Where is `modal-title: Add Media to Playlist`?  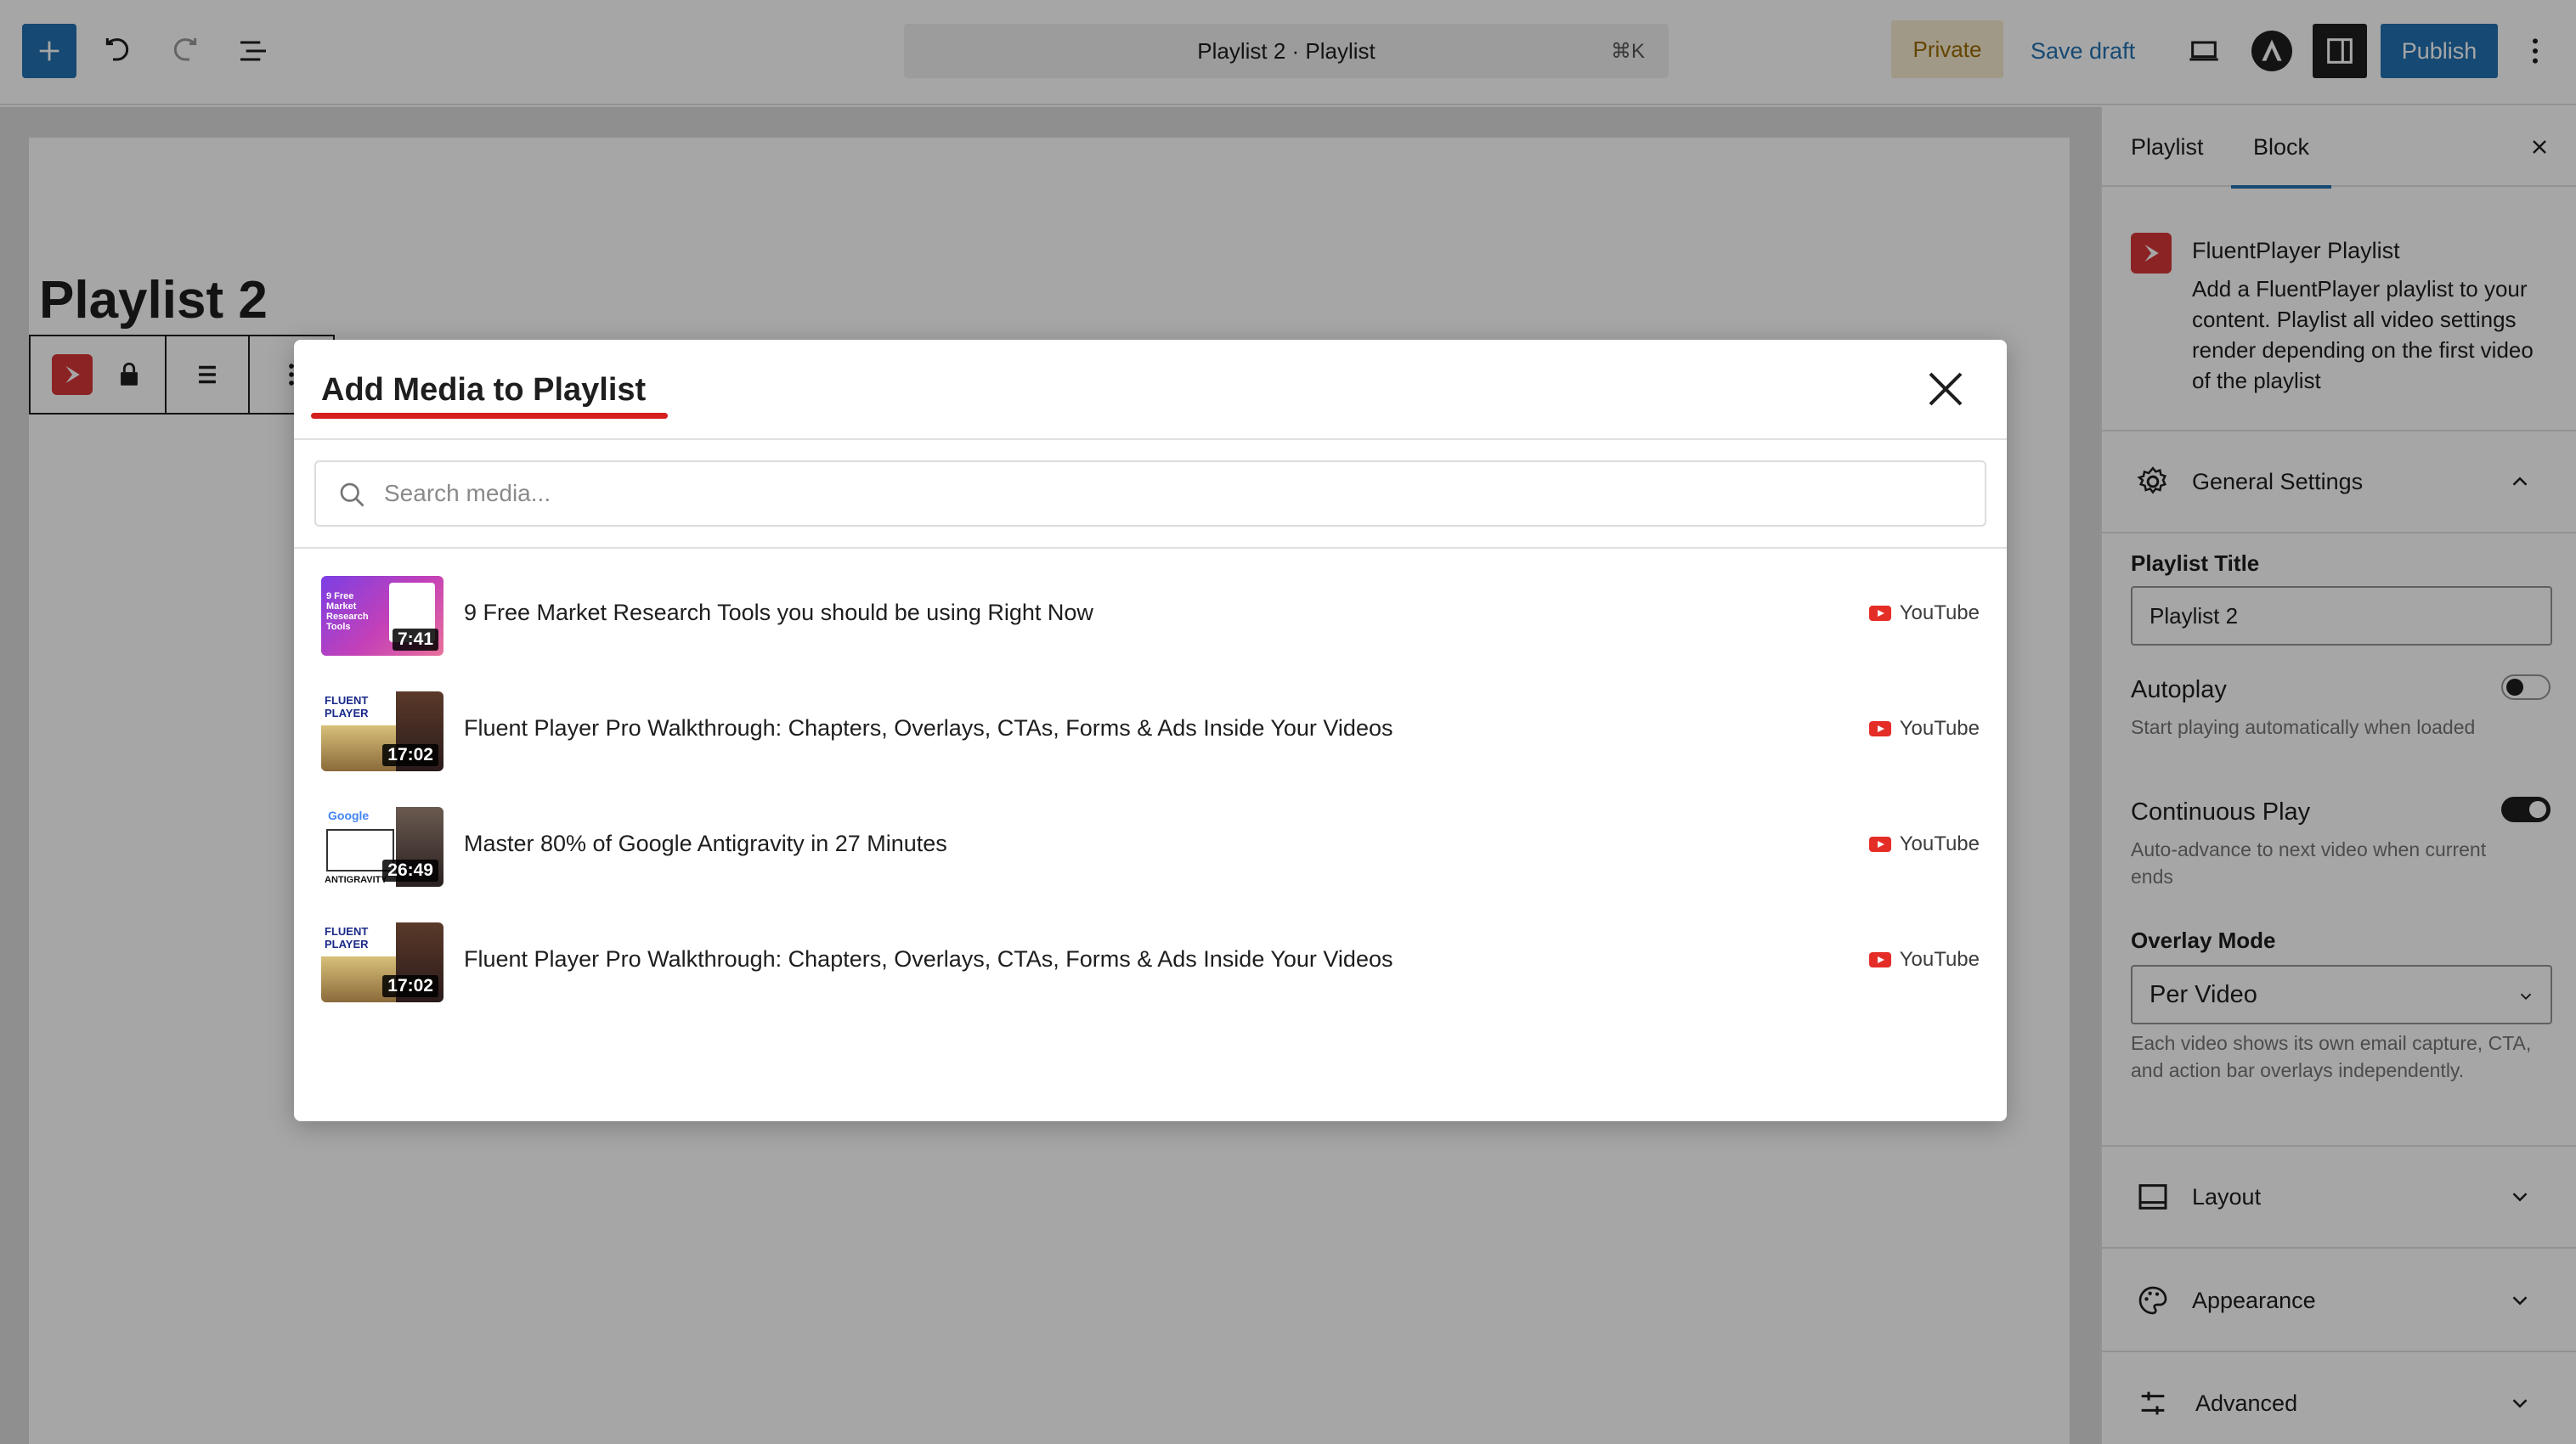
modal-title: Add Media to Playlist is located at coordinates (484, 390).